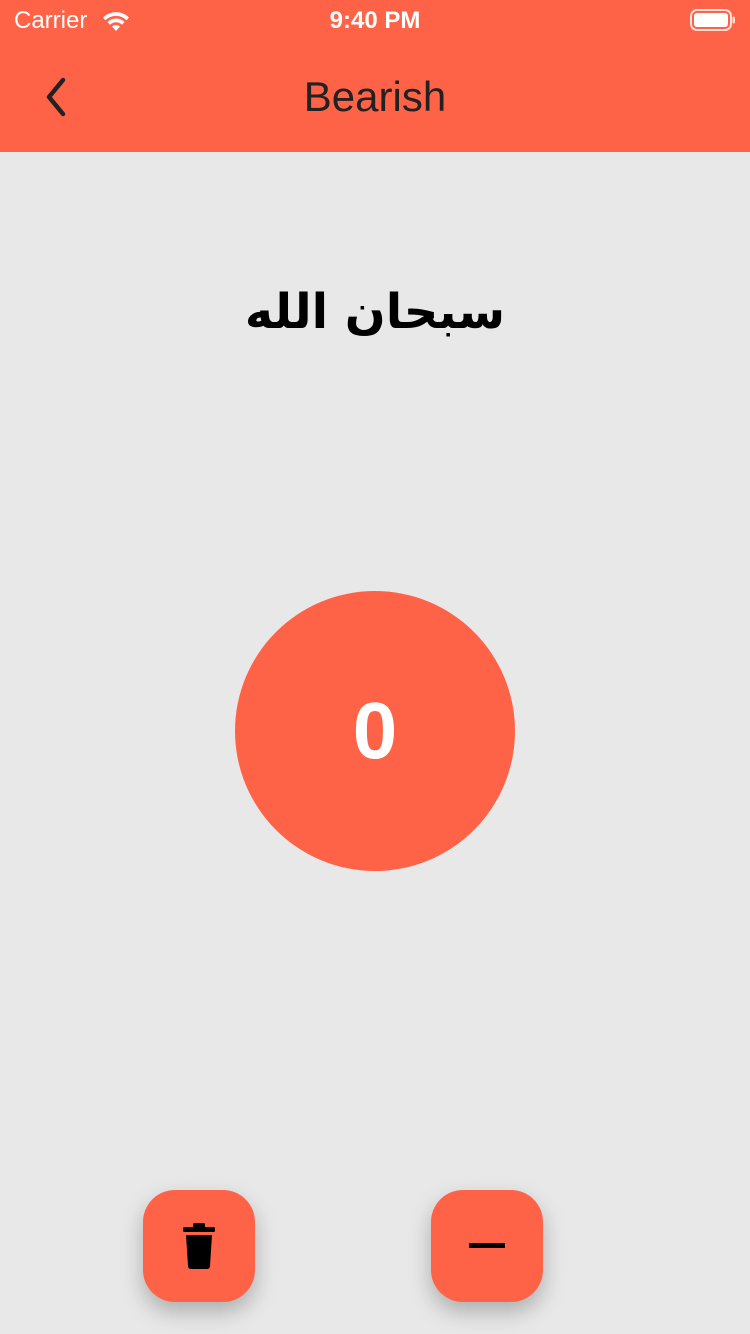 The height and width of the screenshot is (1334, 750). I want to click on counter-button: 0, so click(375, 731).